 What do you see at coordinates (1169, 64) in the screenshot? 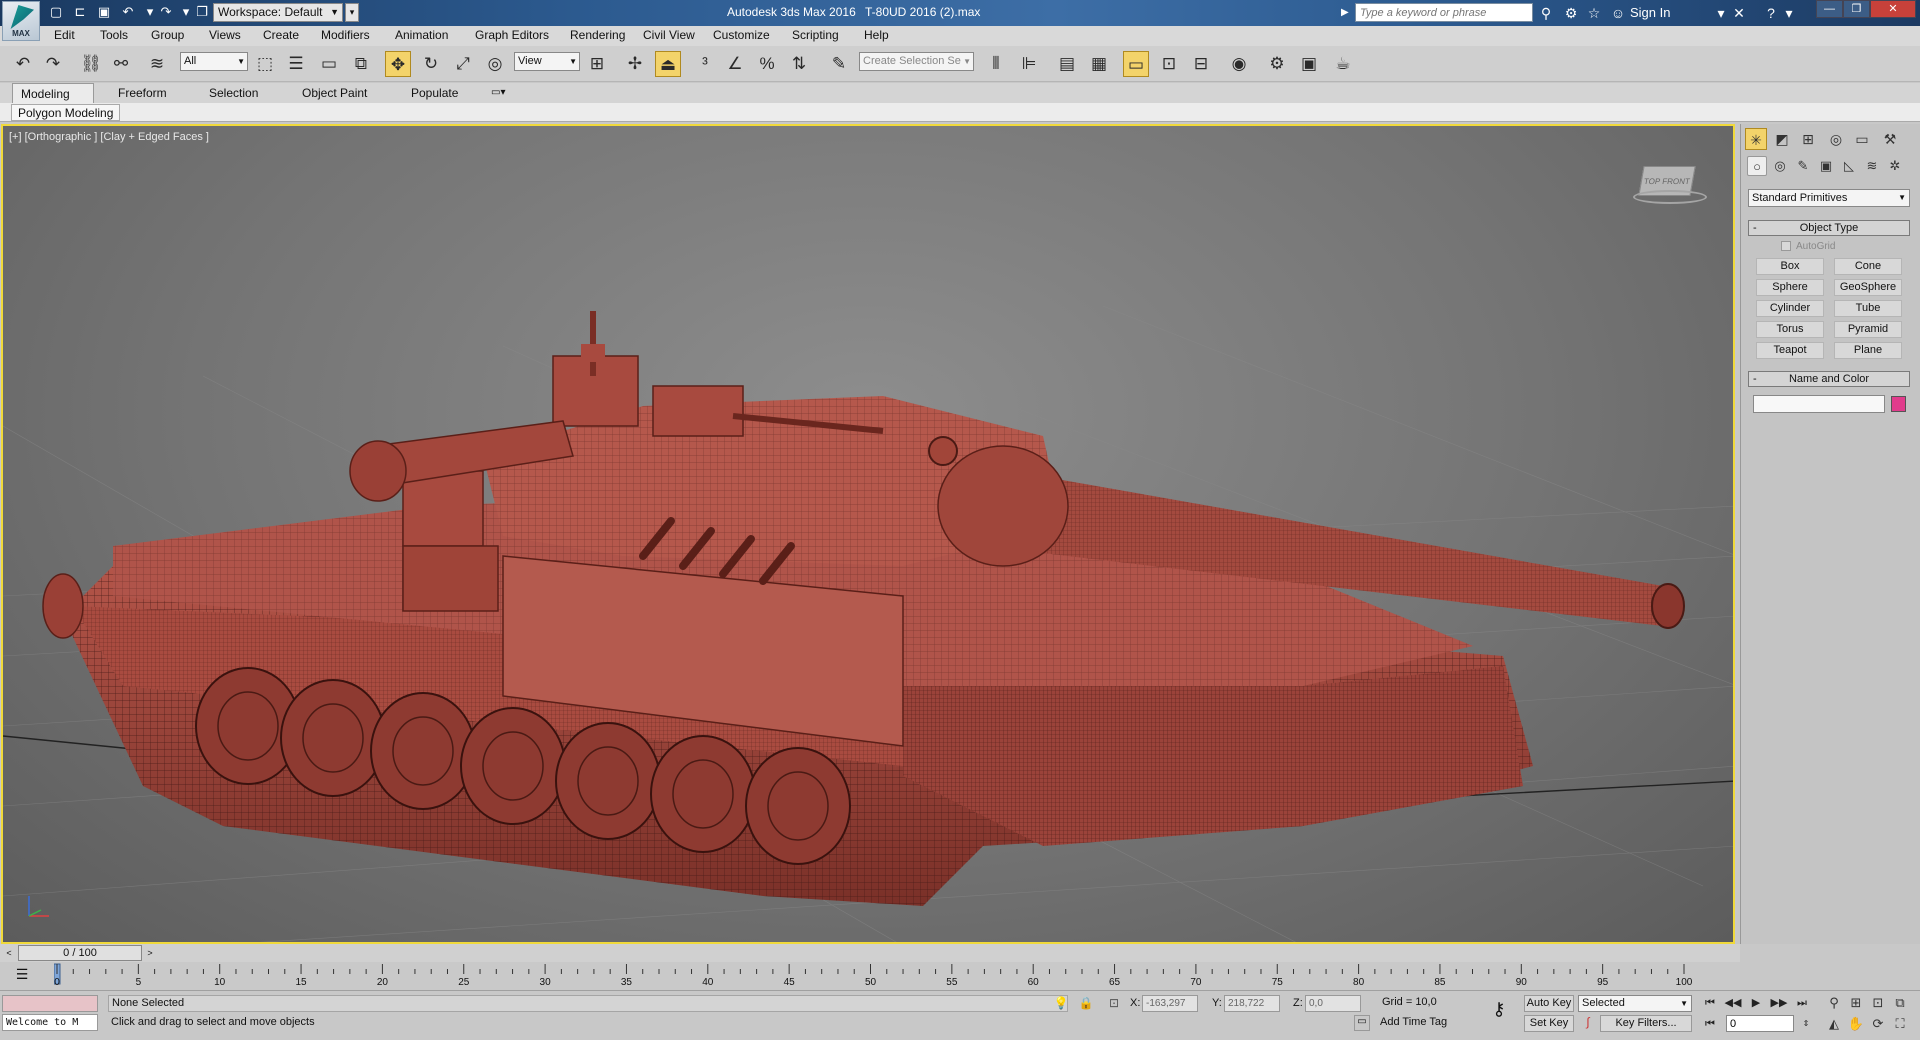
I see `curve-editor-icon: ⊡` at bounding box center [1169, 64].